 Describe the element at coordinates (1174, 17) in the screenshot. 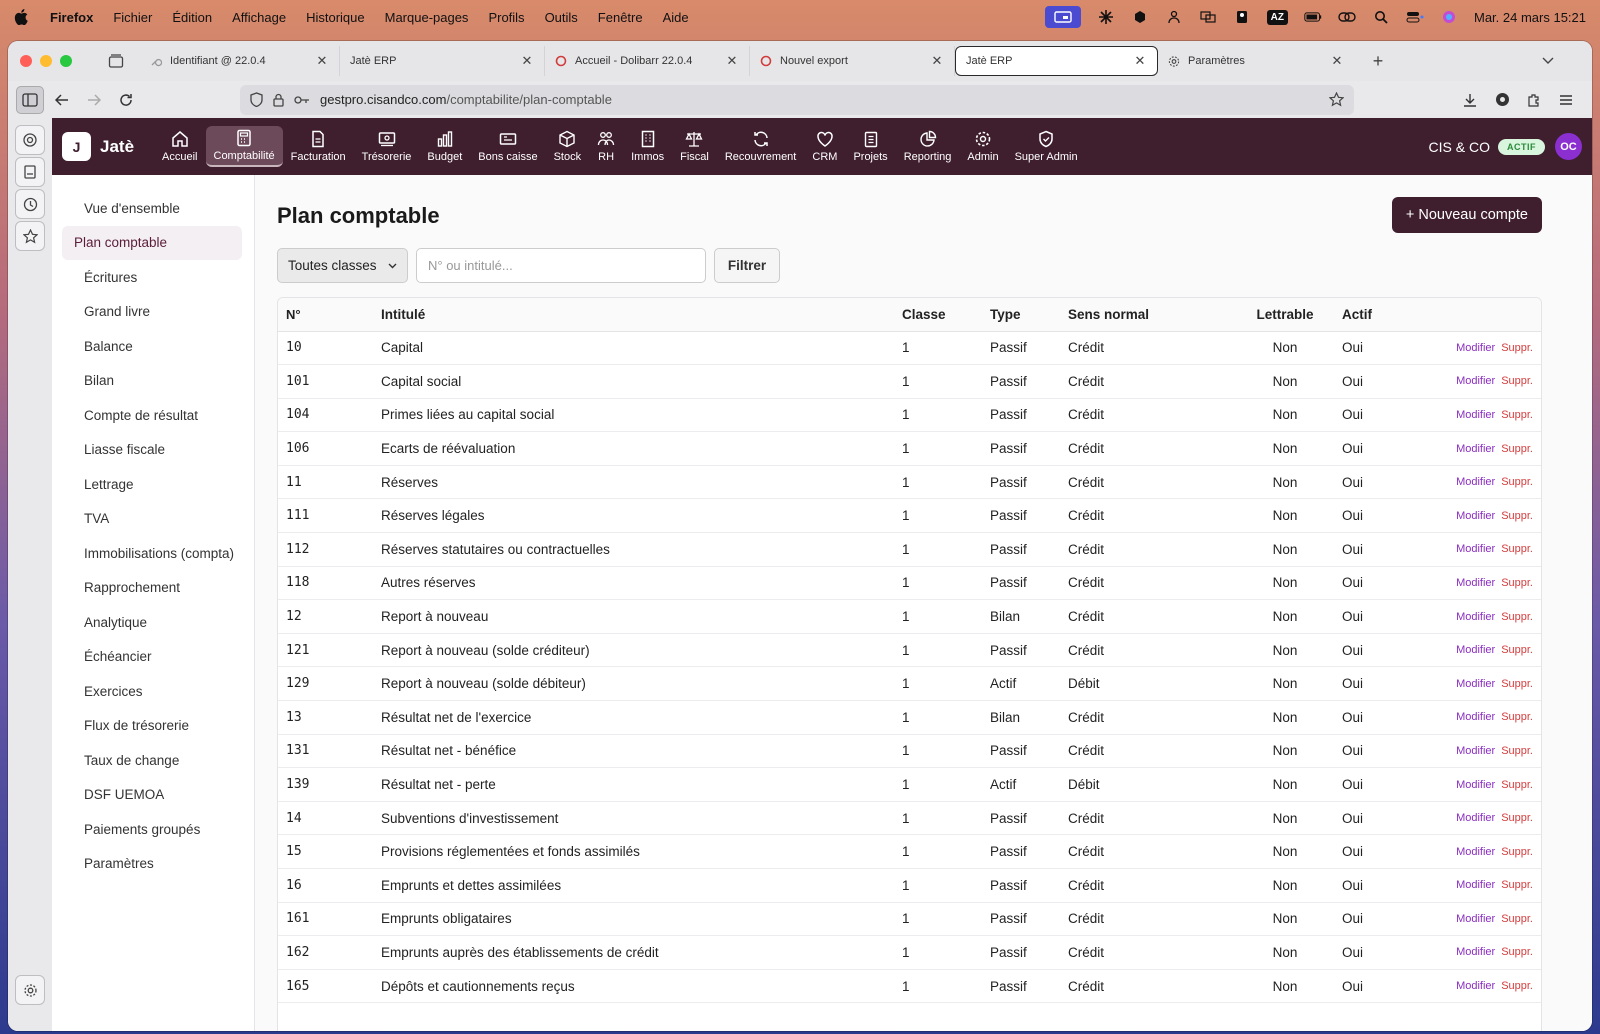

I see `person-icon` at that location.